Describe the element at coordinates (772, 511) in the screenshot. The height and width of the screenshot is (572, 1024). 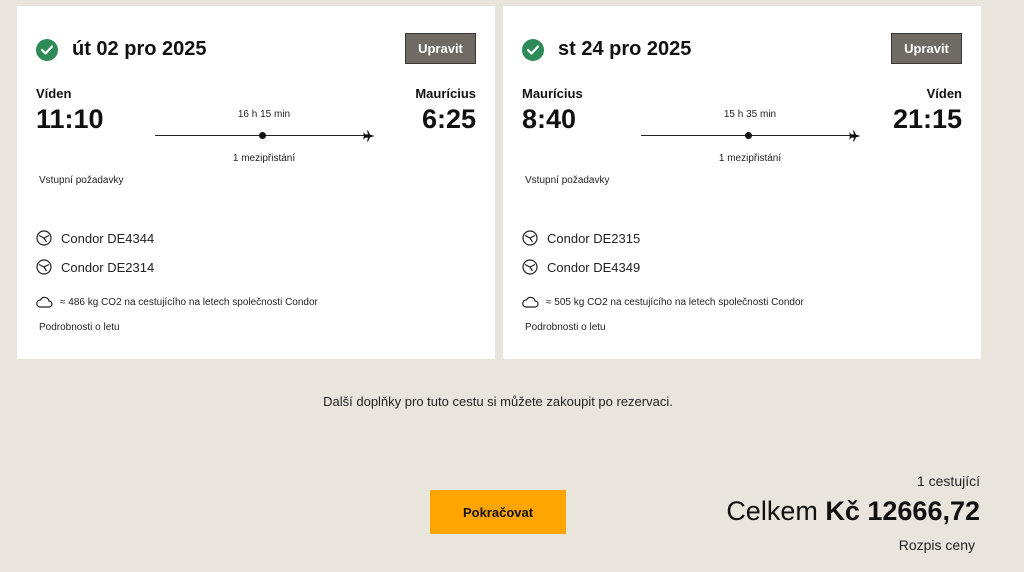
I see `total-label: Celkem` at that location.